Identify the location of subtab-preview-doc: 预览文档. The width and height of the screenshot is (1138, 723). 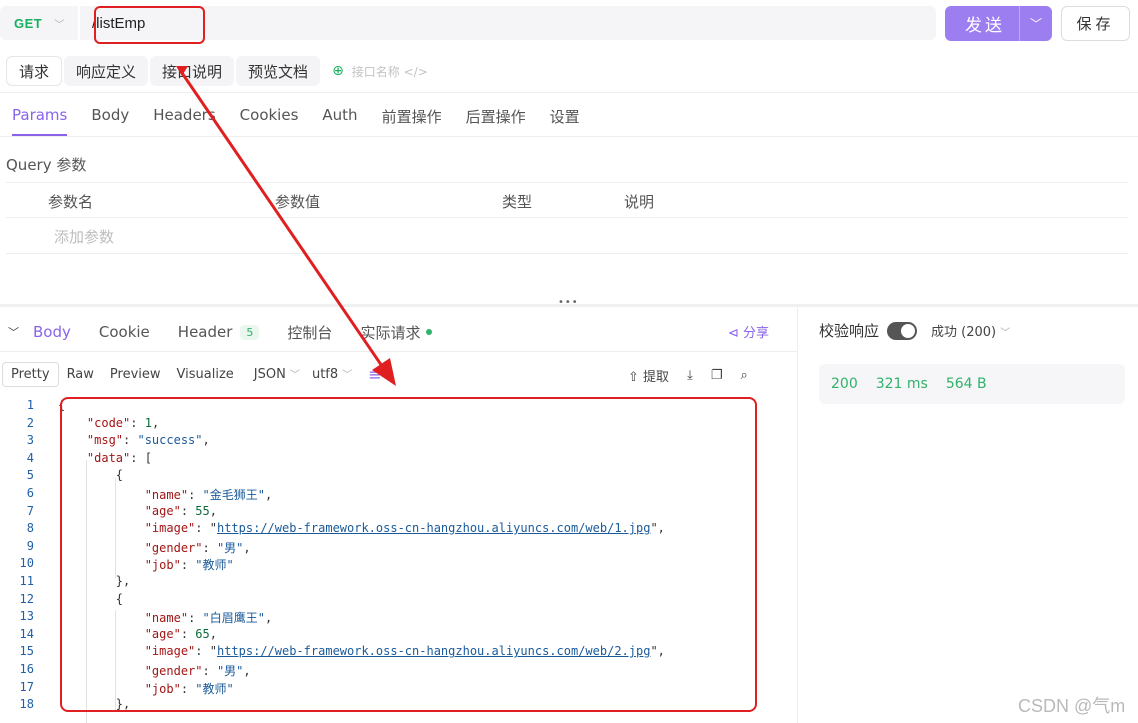
(278, 71).